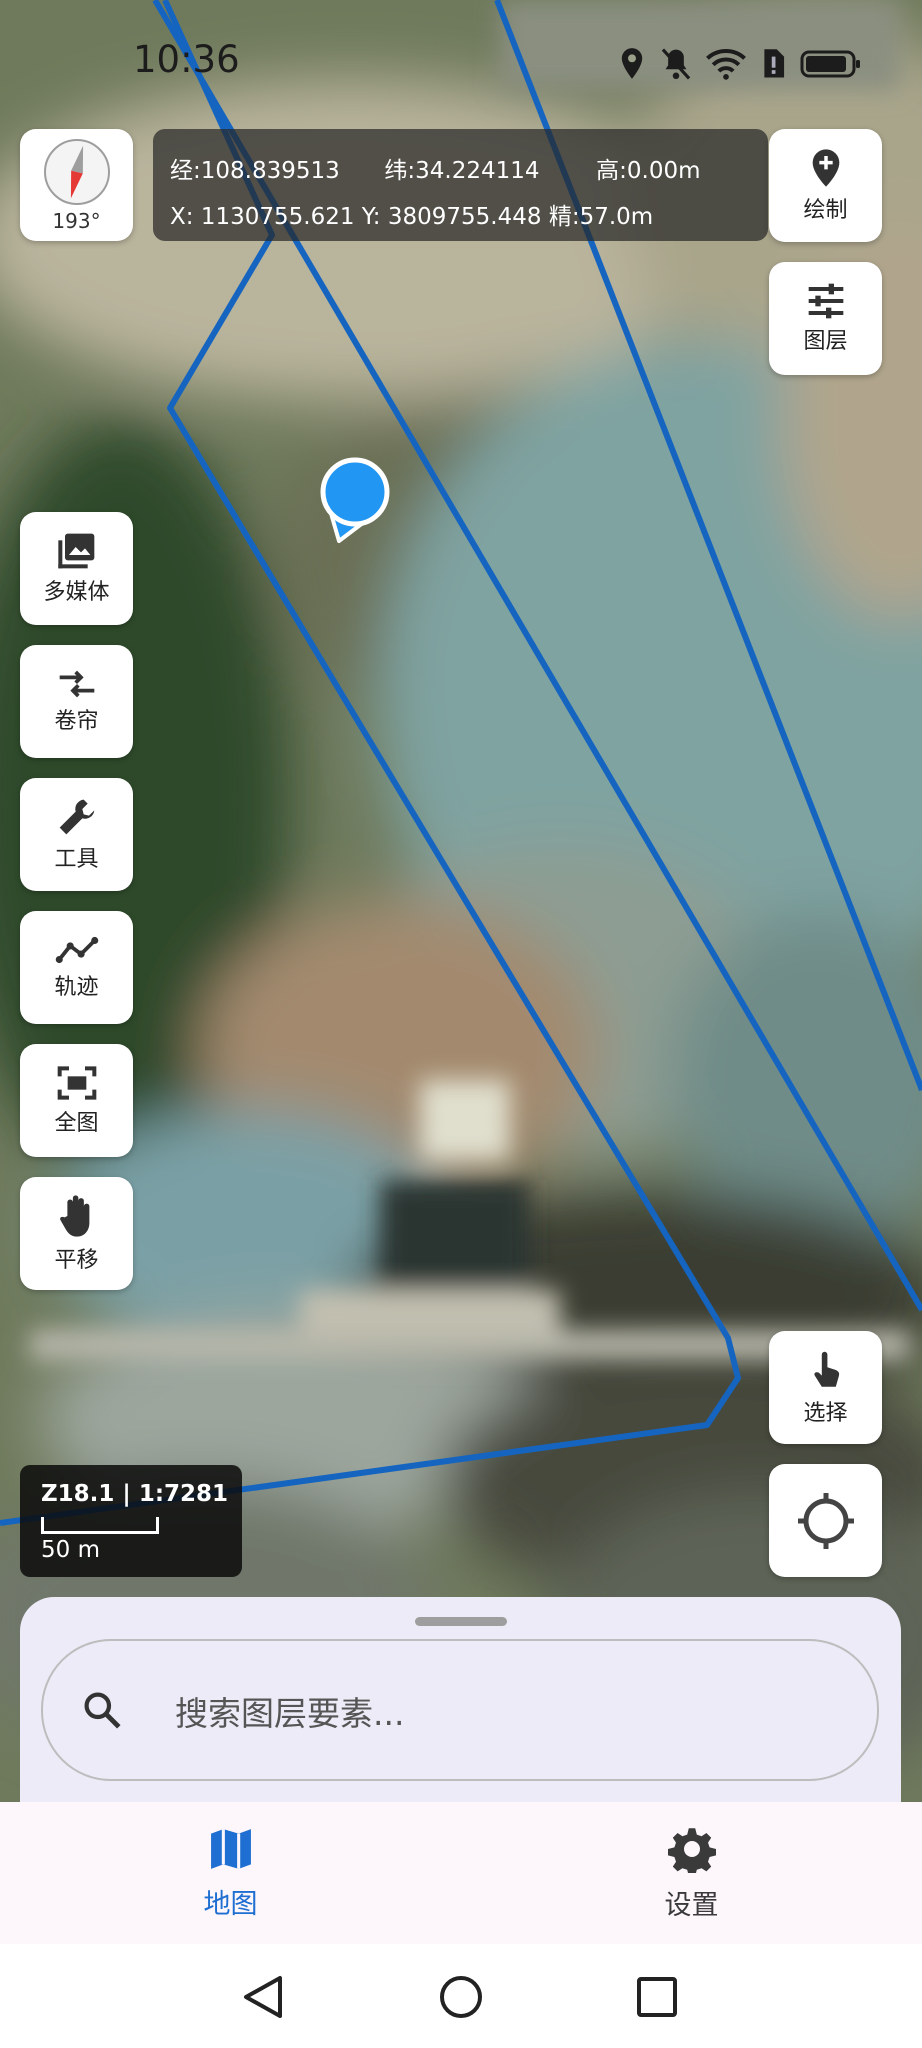 The height and width of the screenshot is (2048, 922). I want to click on latitude-value: 34.224114, so click(477, 171).